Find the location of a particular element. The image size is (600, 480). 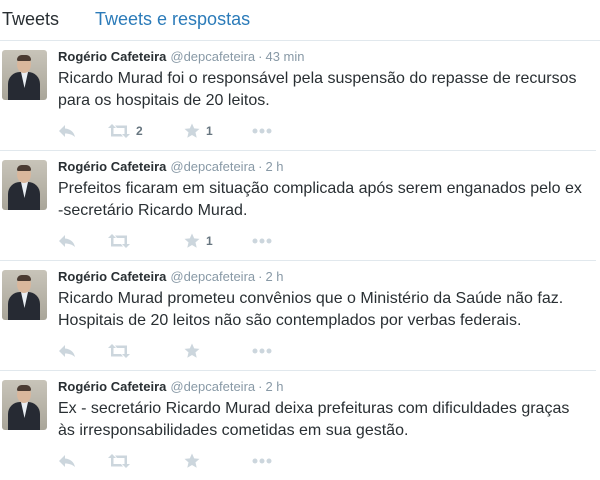

tab-tweets-and-replies: Tweets e respostas is located at coordinates (172, 19).